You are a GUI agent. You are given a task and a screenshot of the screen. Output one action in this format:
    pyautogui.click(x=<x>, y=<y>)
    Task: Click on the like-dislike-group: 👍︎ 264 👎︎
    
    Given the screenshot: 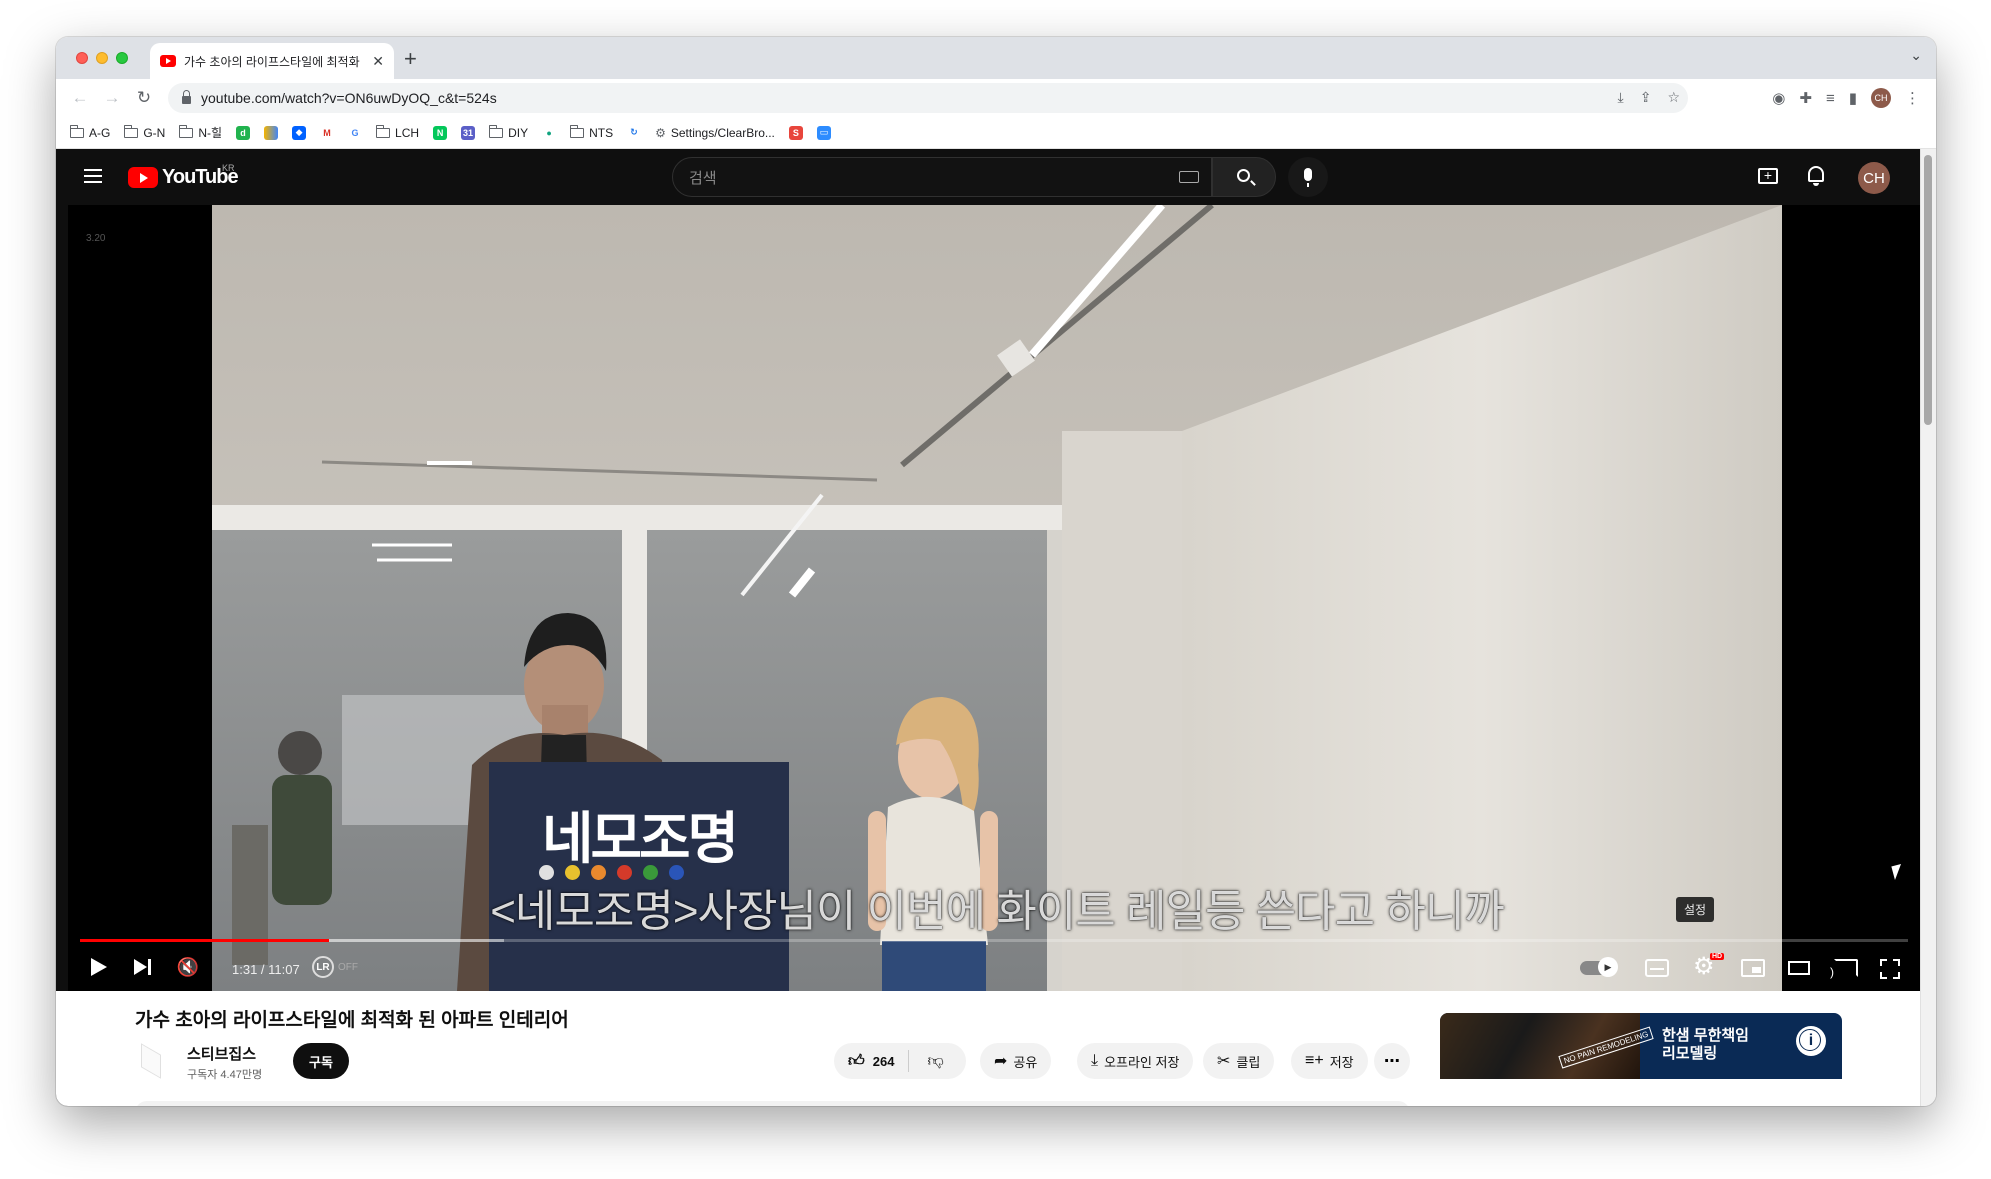 What is the action you would take?
    pyautogui.click(x=900, y=1061)
    